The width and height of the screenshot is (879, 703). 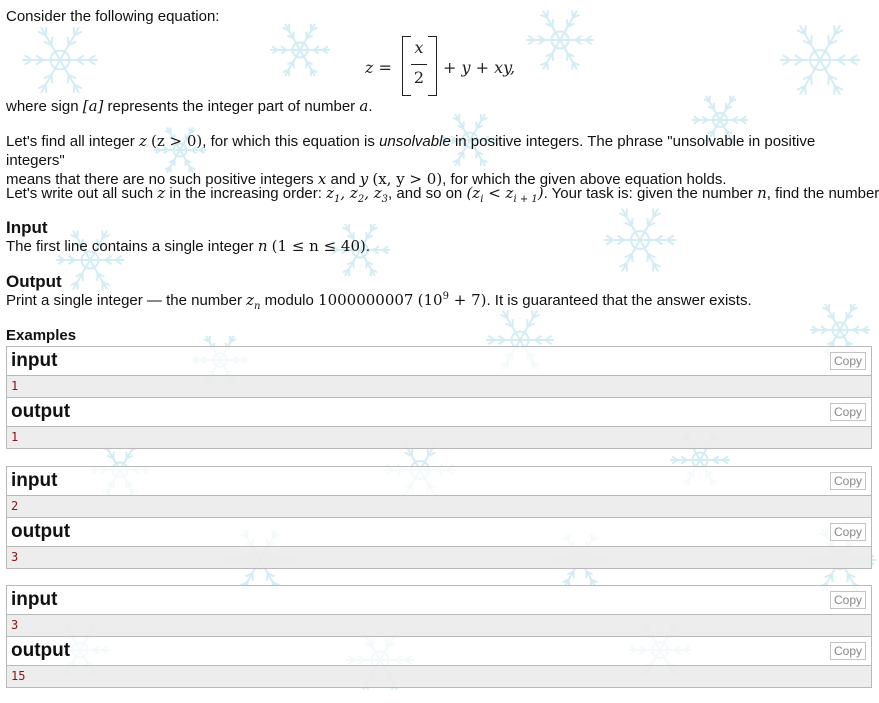 I want to click on intro-text: Consider the following equation:, so click(x=113, y=16).